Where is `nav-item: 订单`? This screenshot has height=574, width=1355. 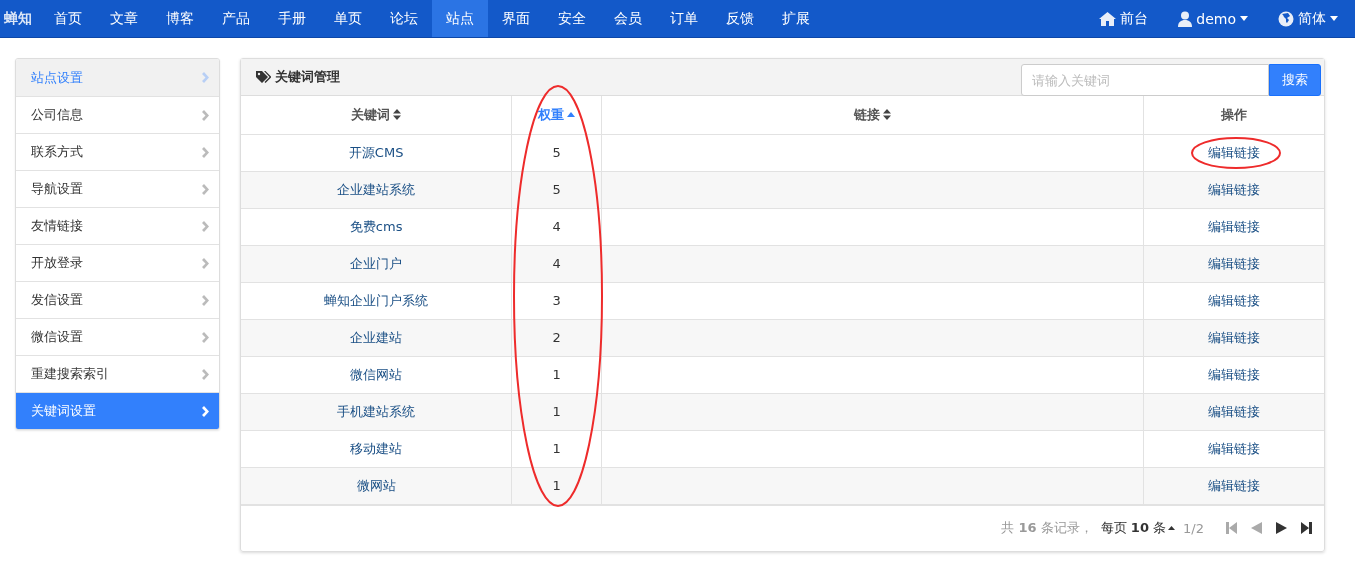 nav-item: 订单 is located at coordinates (684, 18).